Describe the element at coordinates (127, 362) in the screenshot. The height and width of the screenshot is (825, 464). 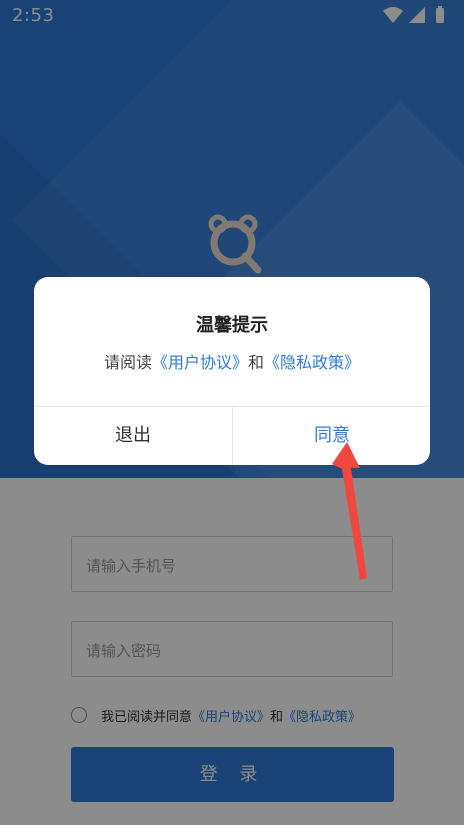
I see `dialog-message-prefix: 请阅读` at that location.